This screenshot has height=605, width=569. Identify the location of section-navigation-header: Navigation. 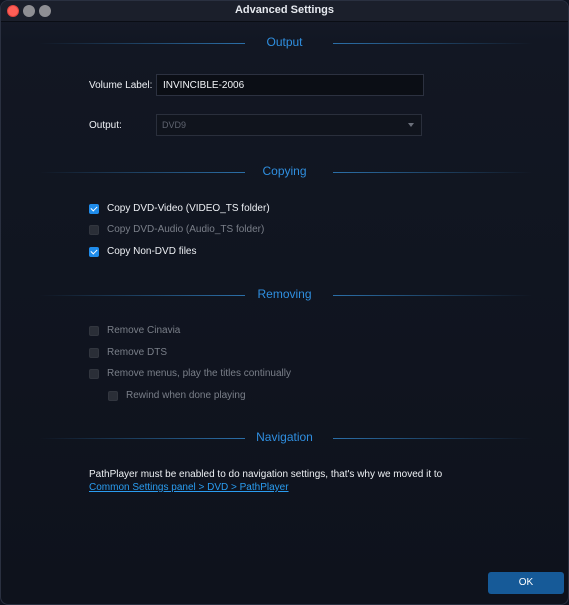
(284, 439).